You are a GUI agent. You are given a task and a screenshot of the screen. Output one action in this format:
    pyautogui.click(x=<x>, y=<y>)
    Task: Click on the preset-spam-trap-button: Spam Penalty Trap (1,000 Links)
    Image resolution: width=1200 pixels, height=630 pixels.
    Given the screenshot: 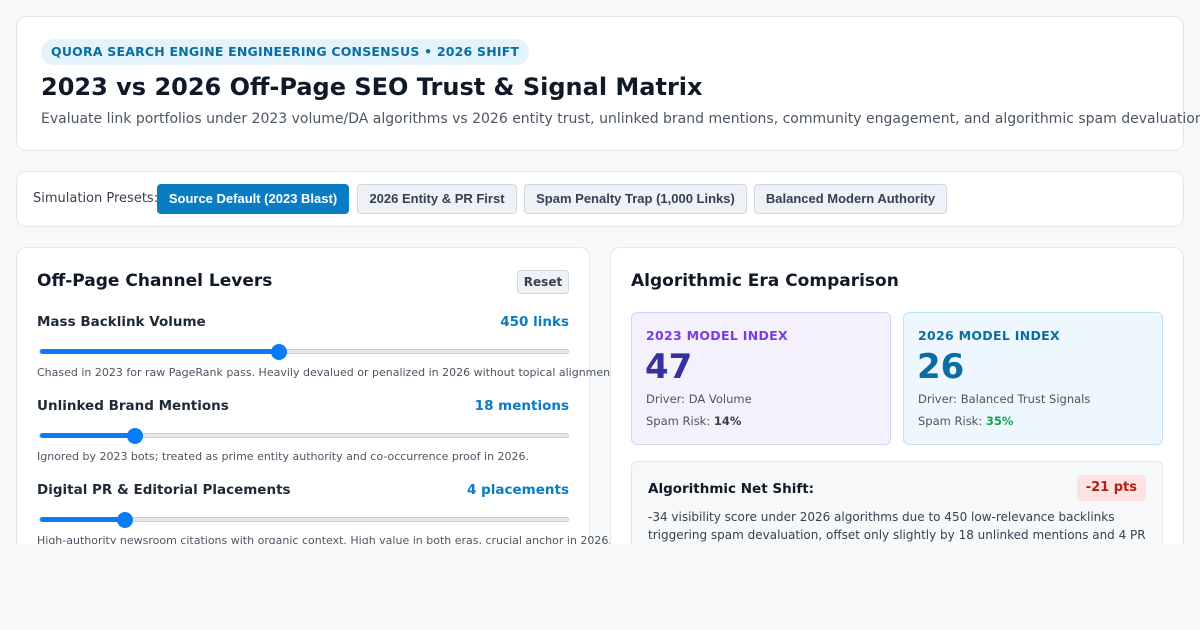 What is the action you would take?
    pyautogui.click(x=635, y=199)
    